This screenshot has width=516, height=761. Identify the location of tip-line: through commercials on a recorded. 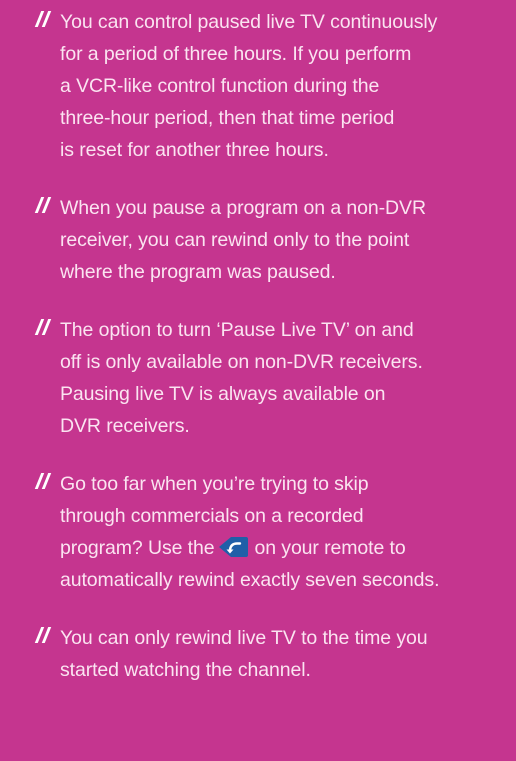
(212, 516).